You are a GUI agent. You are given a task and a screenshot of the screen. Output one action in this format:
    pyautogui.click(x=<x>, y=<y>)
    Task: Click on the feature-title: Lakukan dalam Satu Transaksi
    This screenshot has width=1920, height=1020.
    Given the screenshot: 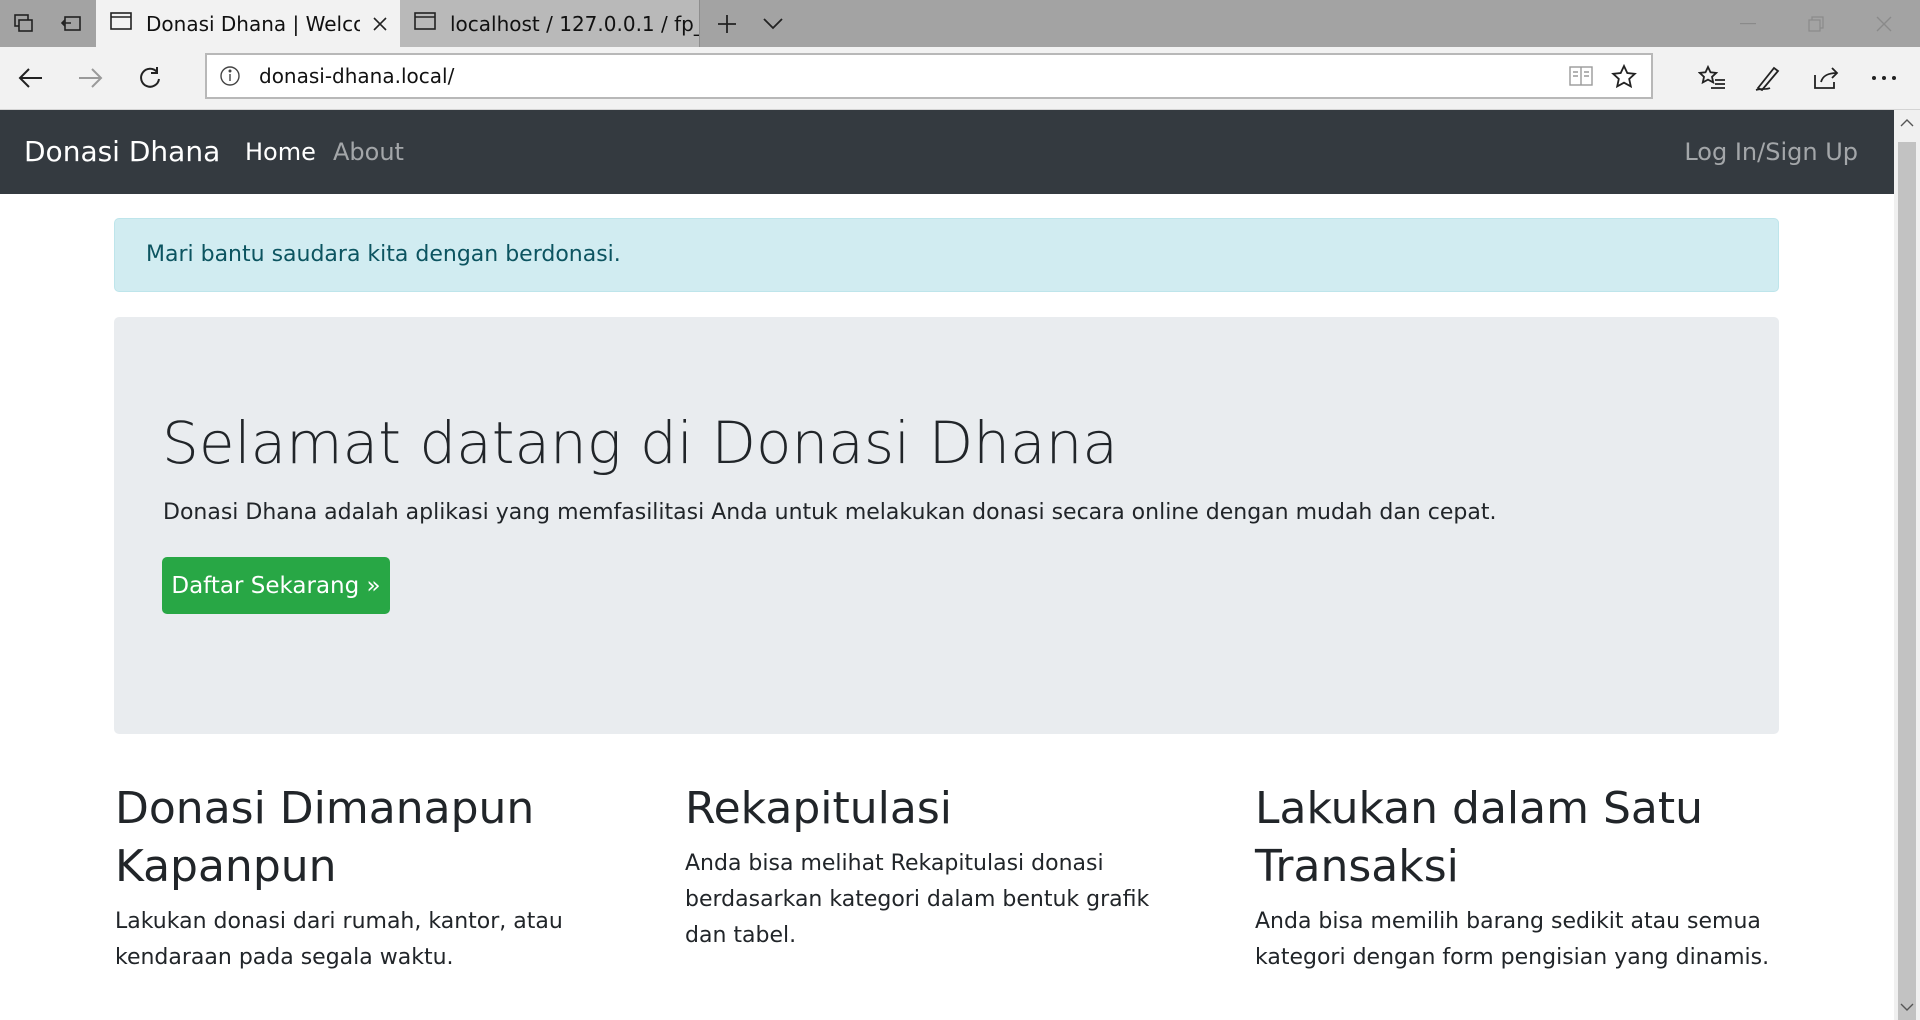 What is the action you would take?
    pyautogui.click(x=1479, y=837)
    